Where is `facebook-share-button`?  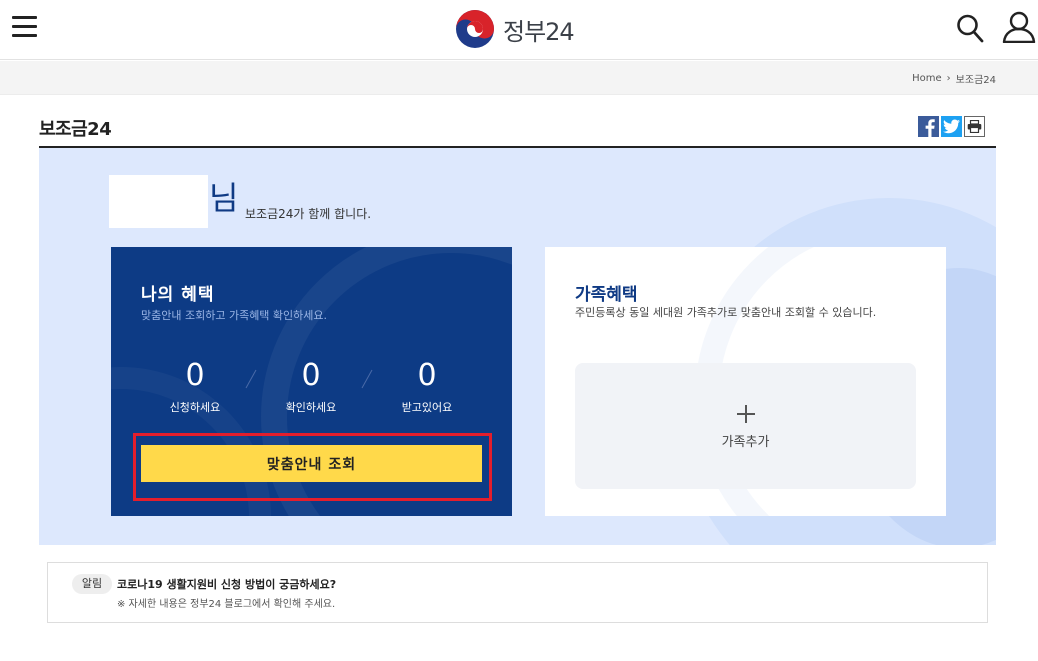
facebook-share-button is located at coordinates (928, 126).